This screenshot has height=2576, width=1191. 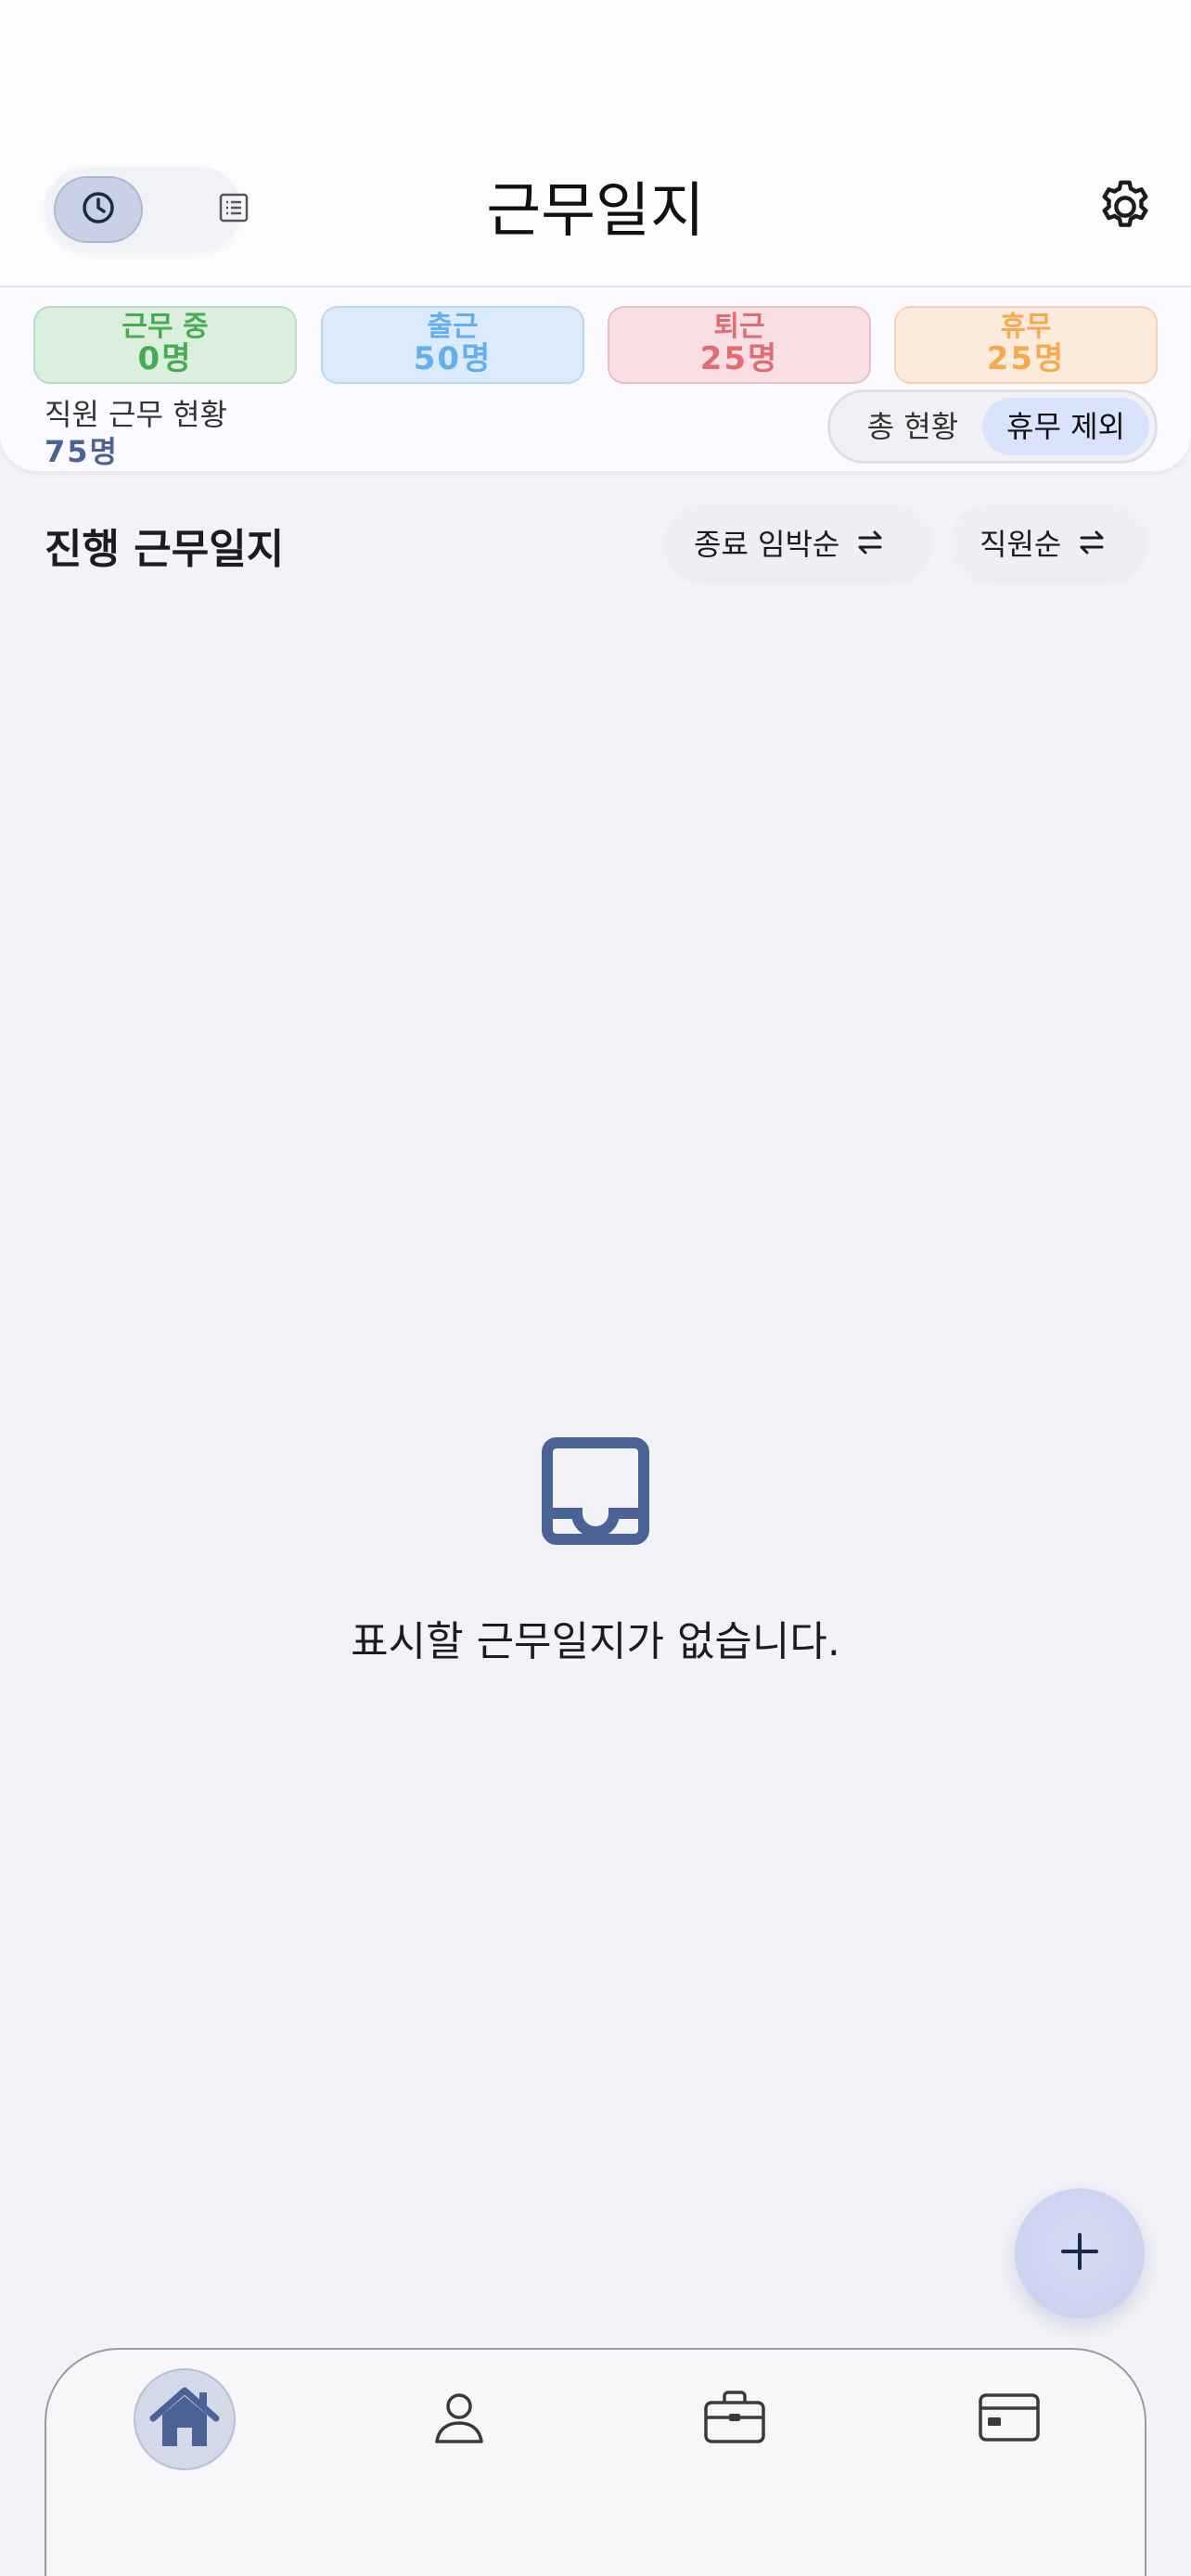 What do you see at coordinates (767, 545) in the screenshot?
I see `sort-label: 종료 임박순` at bounding box center [767, 545].